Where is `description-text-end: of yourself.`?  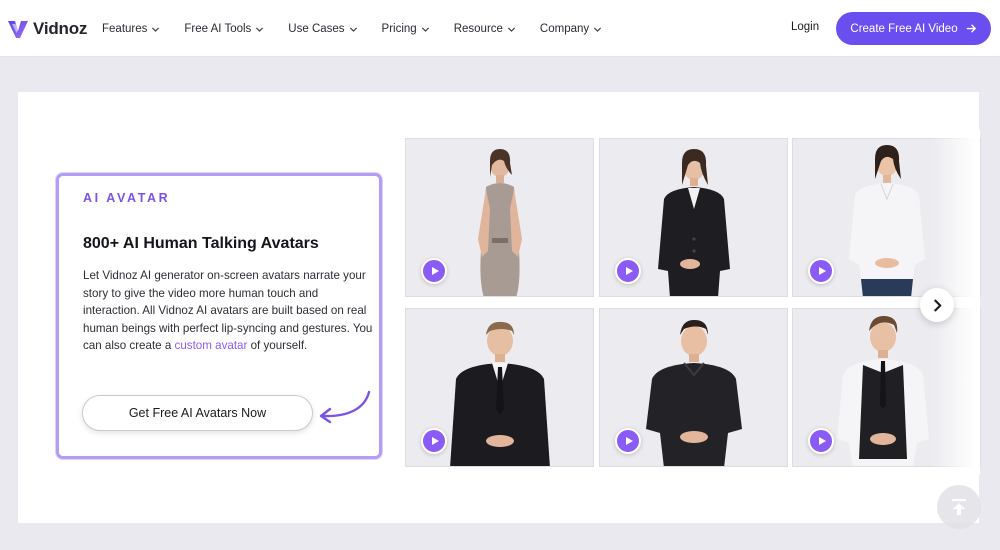 description-text-end: of yourself. is located at coordinates (277, 346).